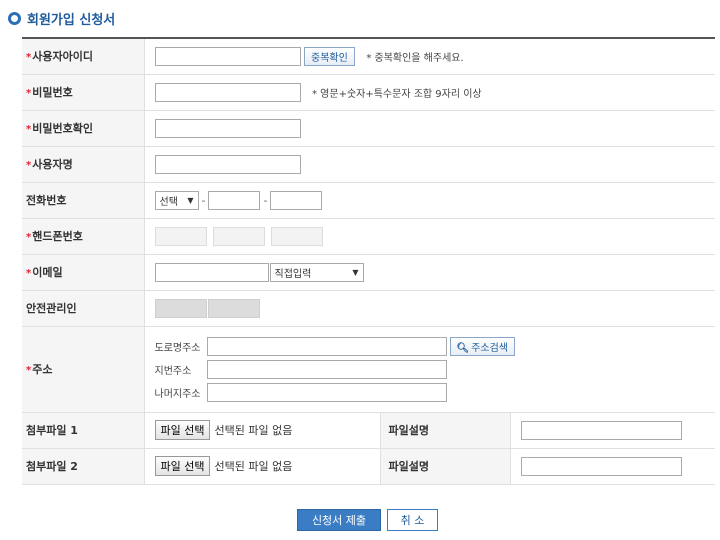 The image size is (720, 540). What do you see at coordinates (253, 466) in the screenshot?
I see `file-status-2: 선택된 파일 없음` at bounding box center [253, 466].